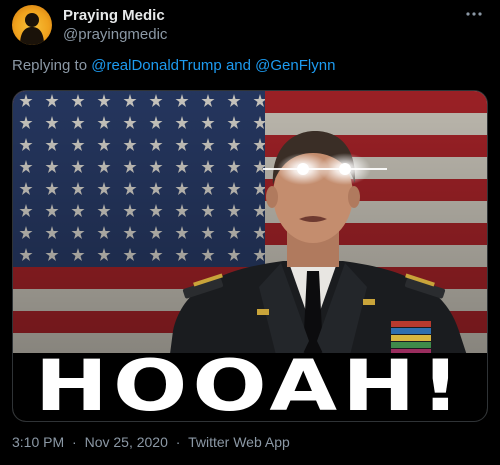  I want to click on author-display-name: Praying Medic, so click(115, 16).